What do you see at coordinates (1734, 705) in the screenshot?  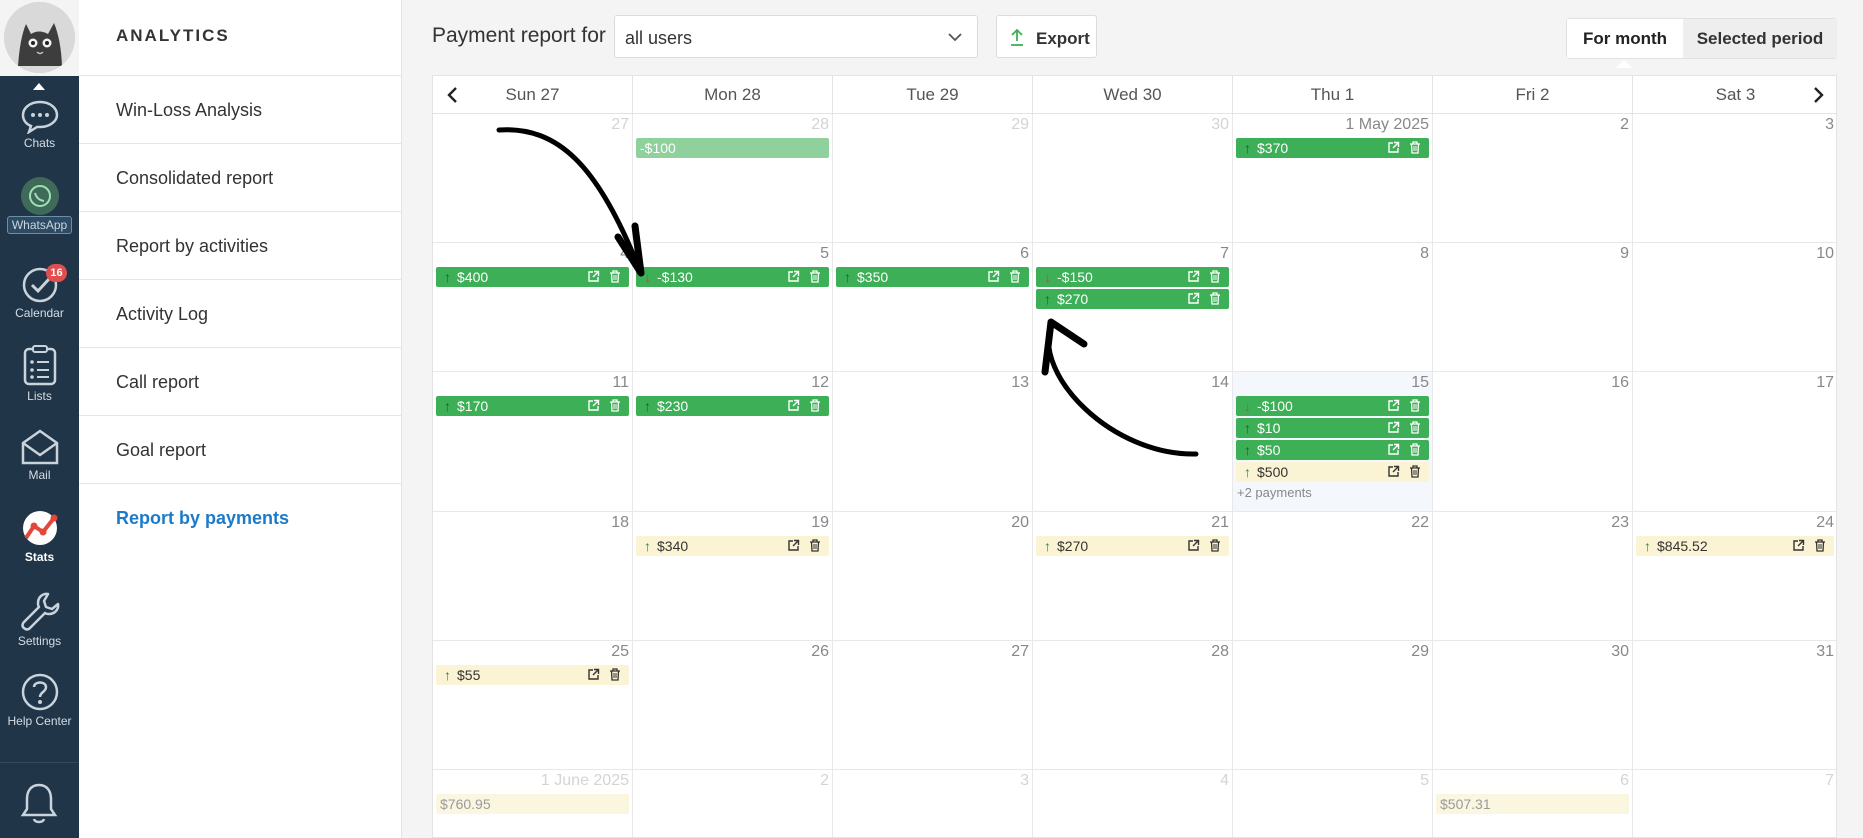 I see `calendar-day-cell: 31` at bounding box center [1734, 705].